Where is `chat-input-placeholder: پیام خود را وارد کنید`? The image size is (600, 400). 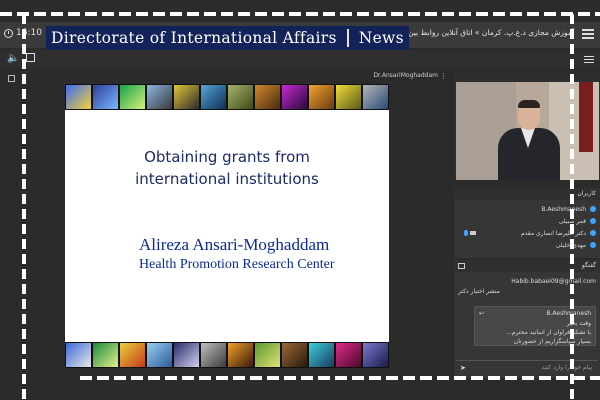 chat-input-placeholder: پیام خود را وارد کنید is located at coordinates (566, 367).